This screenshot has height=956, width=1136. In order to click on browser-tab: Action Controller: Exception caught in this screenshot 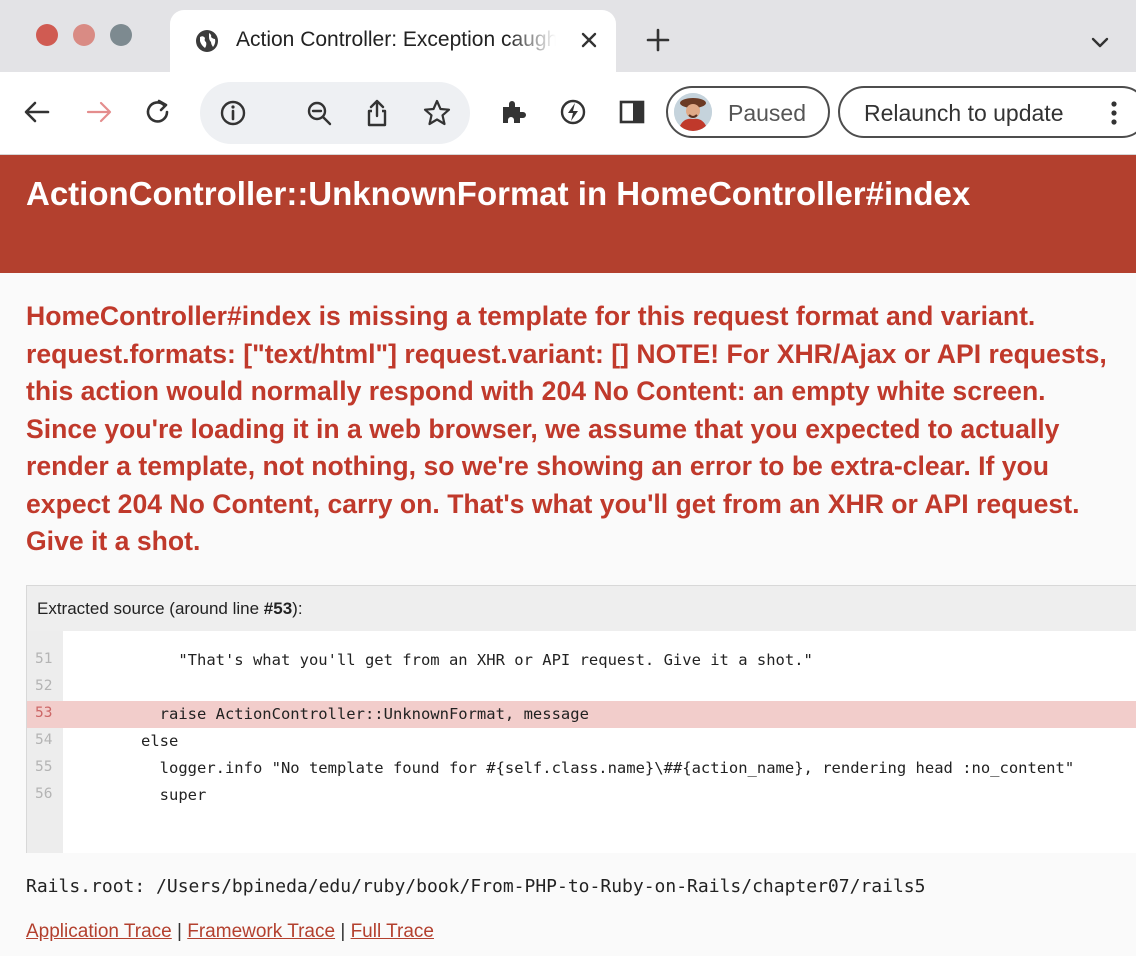, I will do `click(393, 41)`.